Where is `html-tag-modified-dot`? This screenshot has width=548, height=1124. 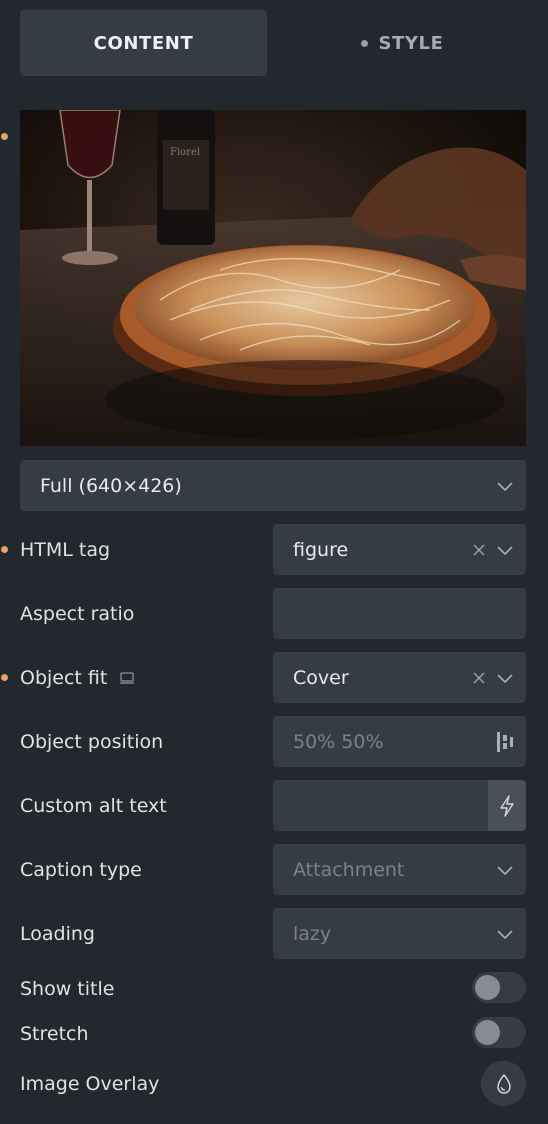
html-tag-modified-dot is located at coordinates (4, 549).